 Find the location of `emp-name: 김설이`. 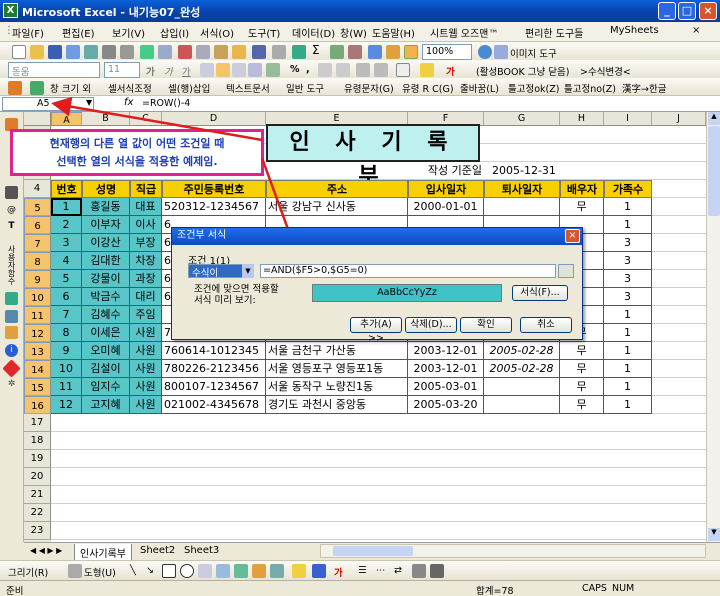

emp-name: 김설이 is located at coordinates (106, 369).